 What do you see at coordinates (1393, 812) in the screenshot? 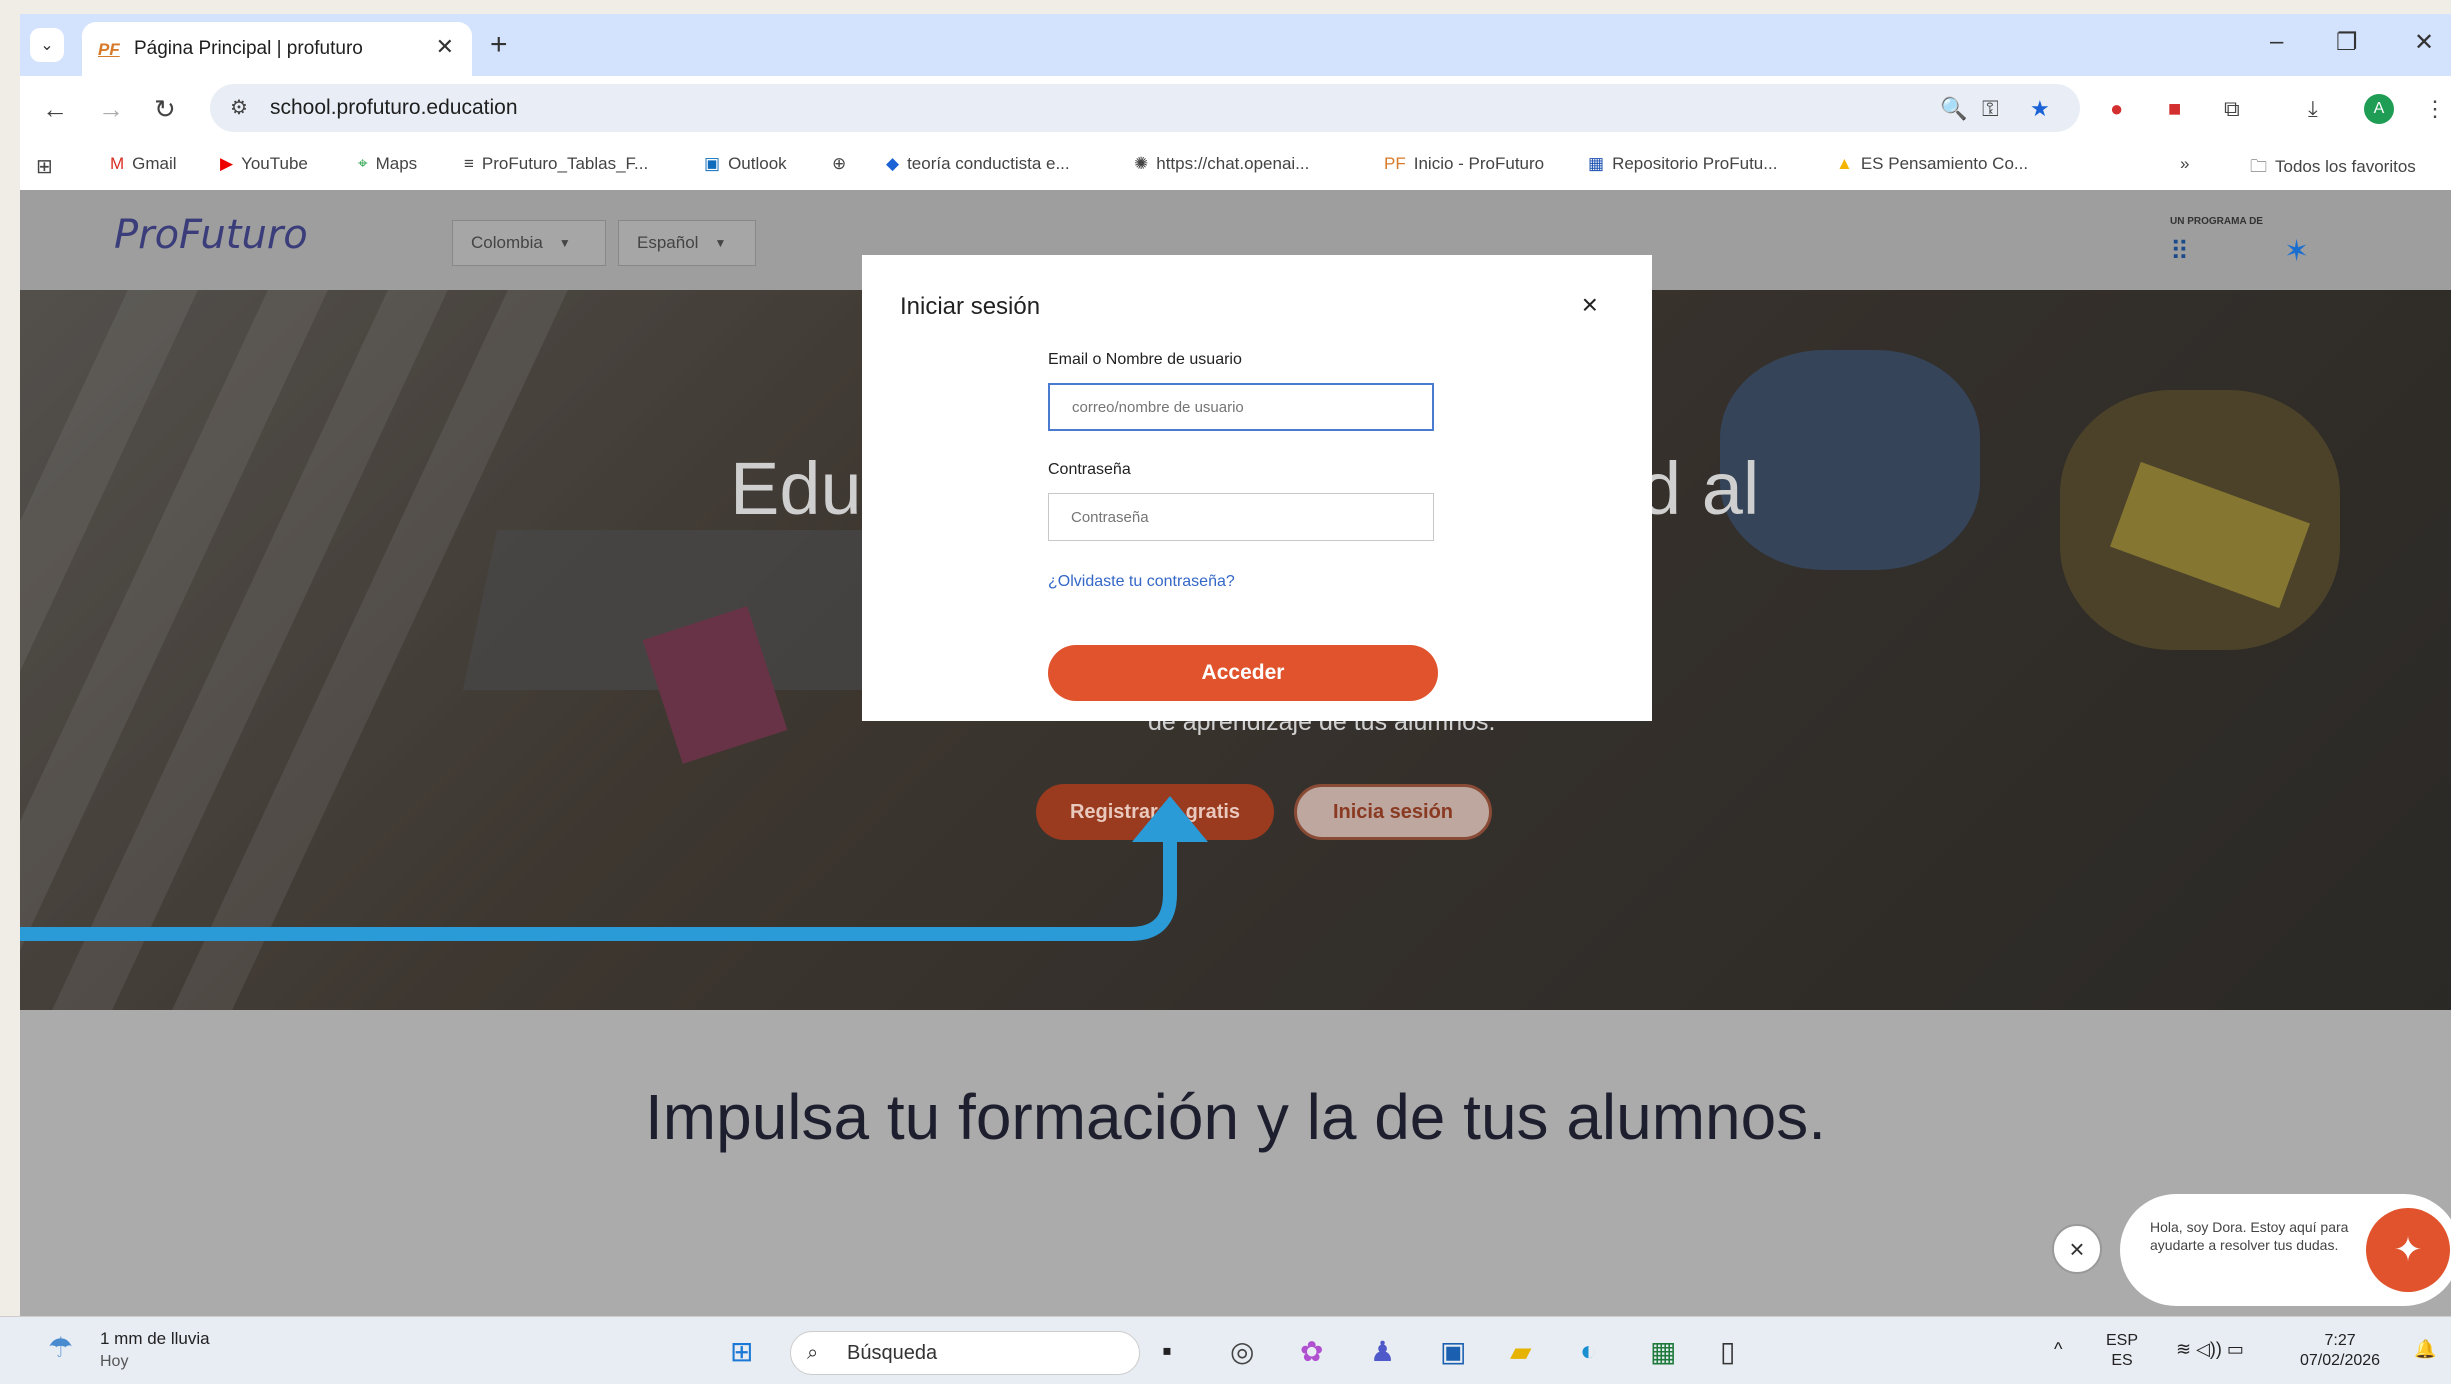
I see `login-button: Inicia sesión` at bounding box center [1393, 812].